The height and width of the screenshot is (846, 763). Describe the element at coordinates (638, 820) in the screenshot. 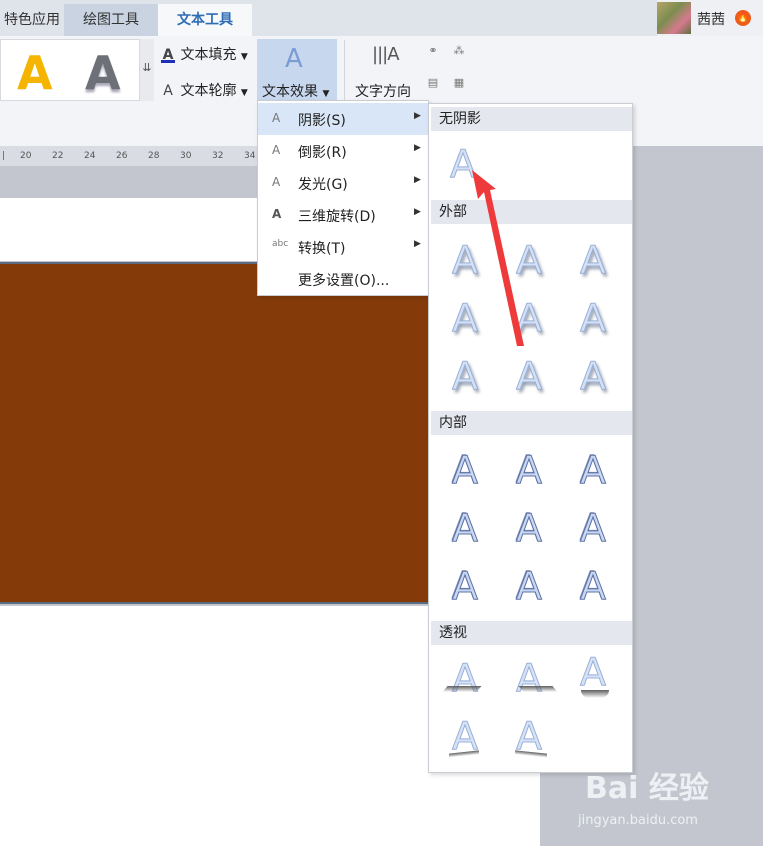

I see `watermark-url: jingyan.baidu.com` at that location.